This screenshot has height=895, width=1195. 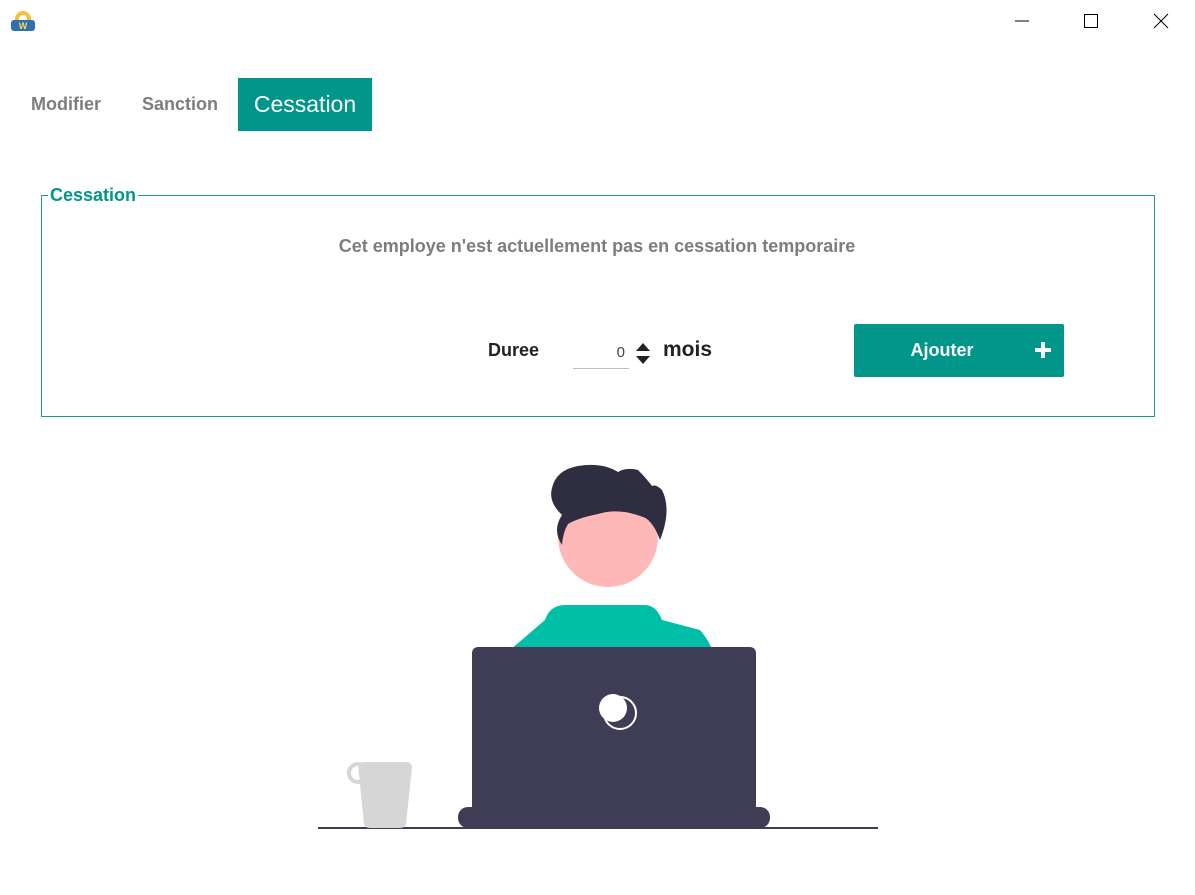 What do you see at coordinates (643, 347) in the screenshot?
I see `spin-up-arrow` at bounding box center [643, 347].